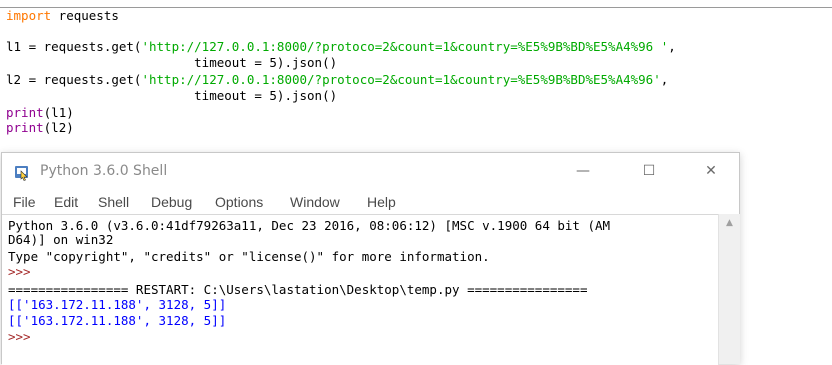 This screenshot has width=832, height=365. Describe the element at coordinates (85, 15) in the screenshot. I see `code-text: requests` at that location.